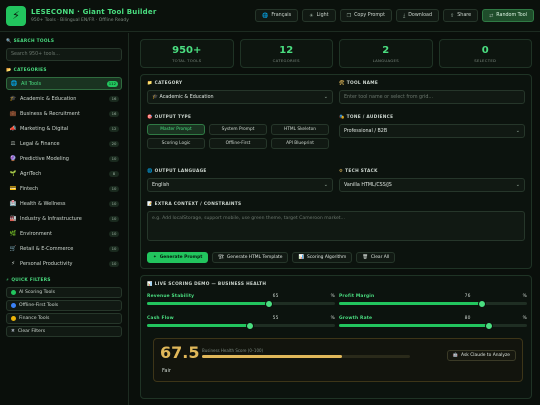 Image resolution: width=540 pixels, height=405 pixels. Describe the element at coordinates (43, 203) in the screenshot. I see `category-label: Health & Wellness` at that location.